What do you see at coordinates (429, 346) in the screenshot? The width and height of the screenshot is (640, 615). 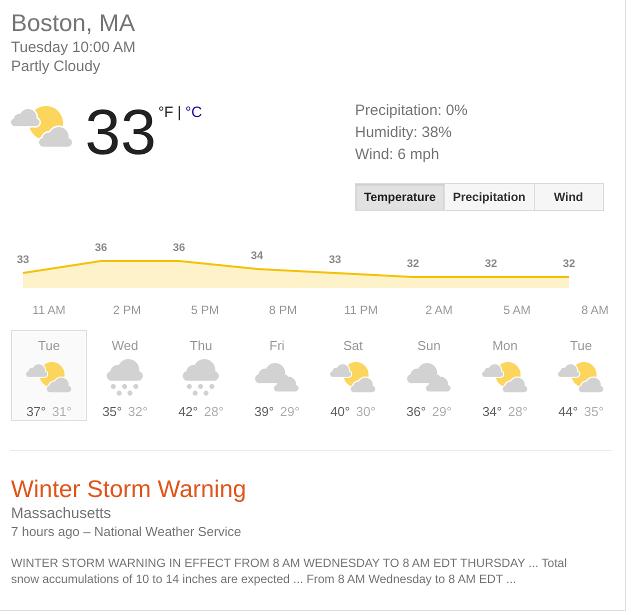 I see `day-name: Sun` at bounding box center [429, 346].